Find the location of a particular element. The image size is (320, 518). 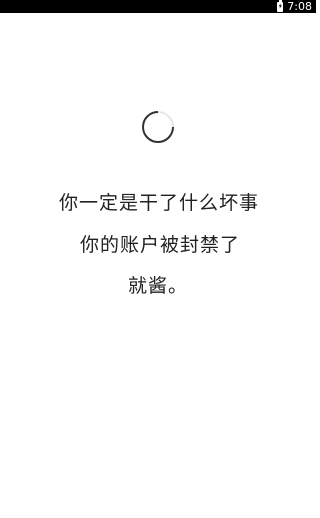

ban-message-line-3: 就酱。 is located at coordinates (158, 286).